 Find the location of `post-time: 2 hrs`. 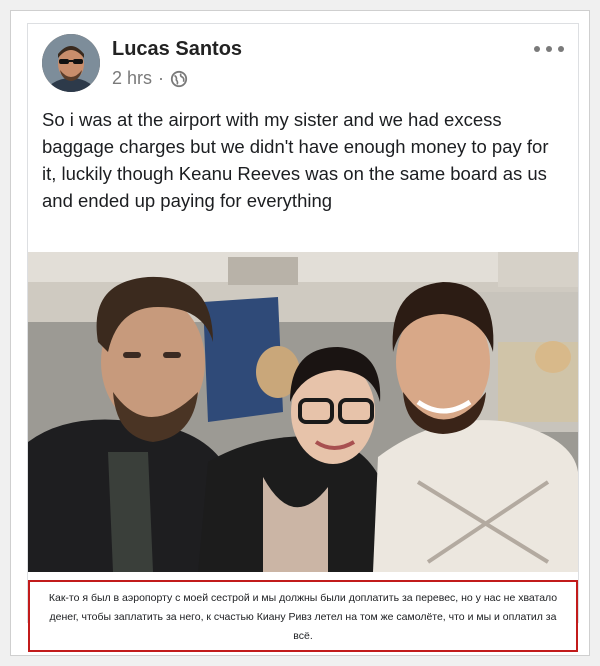

post-time: 2 hrs is located at coordinates (132, 78).